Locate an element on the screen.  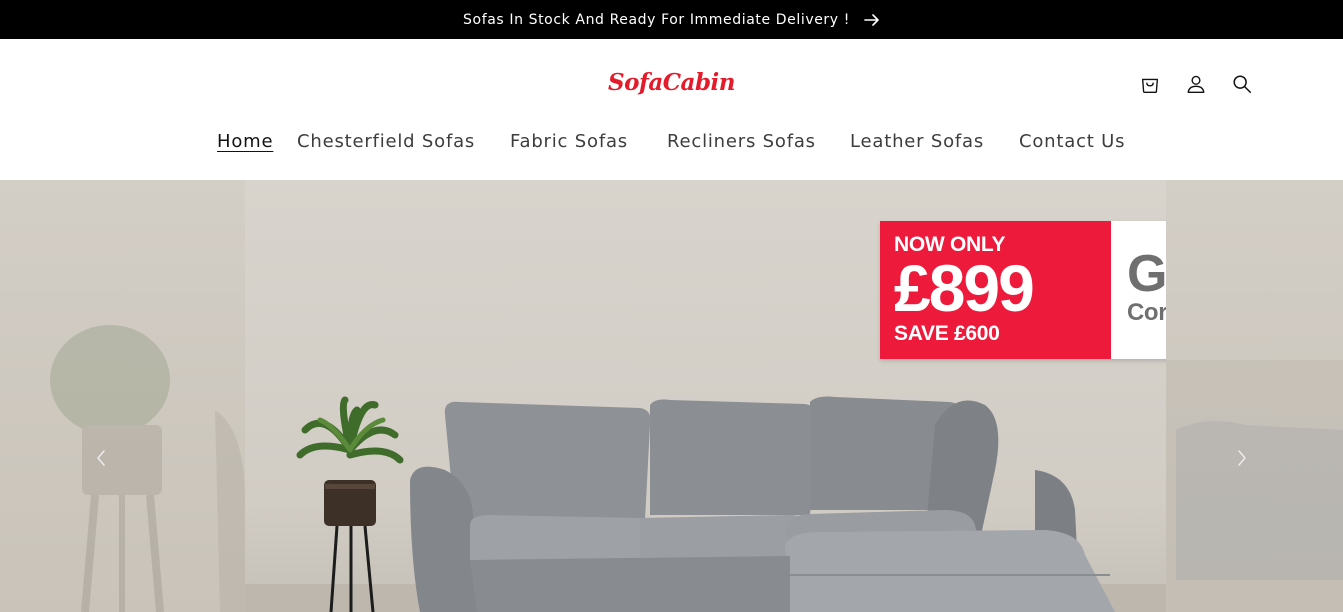
chevron-left-icon is located at coordinates (101, 458).